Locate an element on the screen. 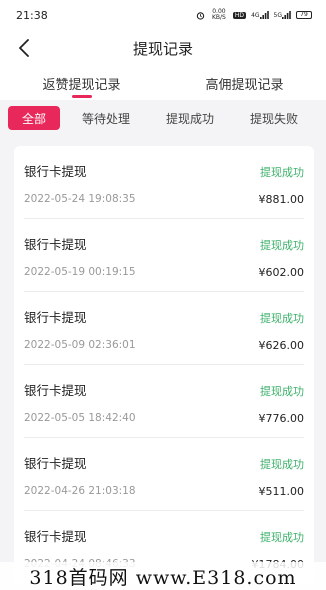 This screenshot has height=590, width=326. net-speed: 0.00 KB/S is located at coordinates (218, 14).